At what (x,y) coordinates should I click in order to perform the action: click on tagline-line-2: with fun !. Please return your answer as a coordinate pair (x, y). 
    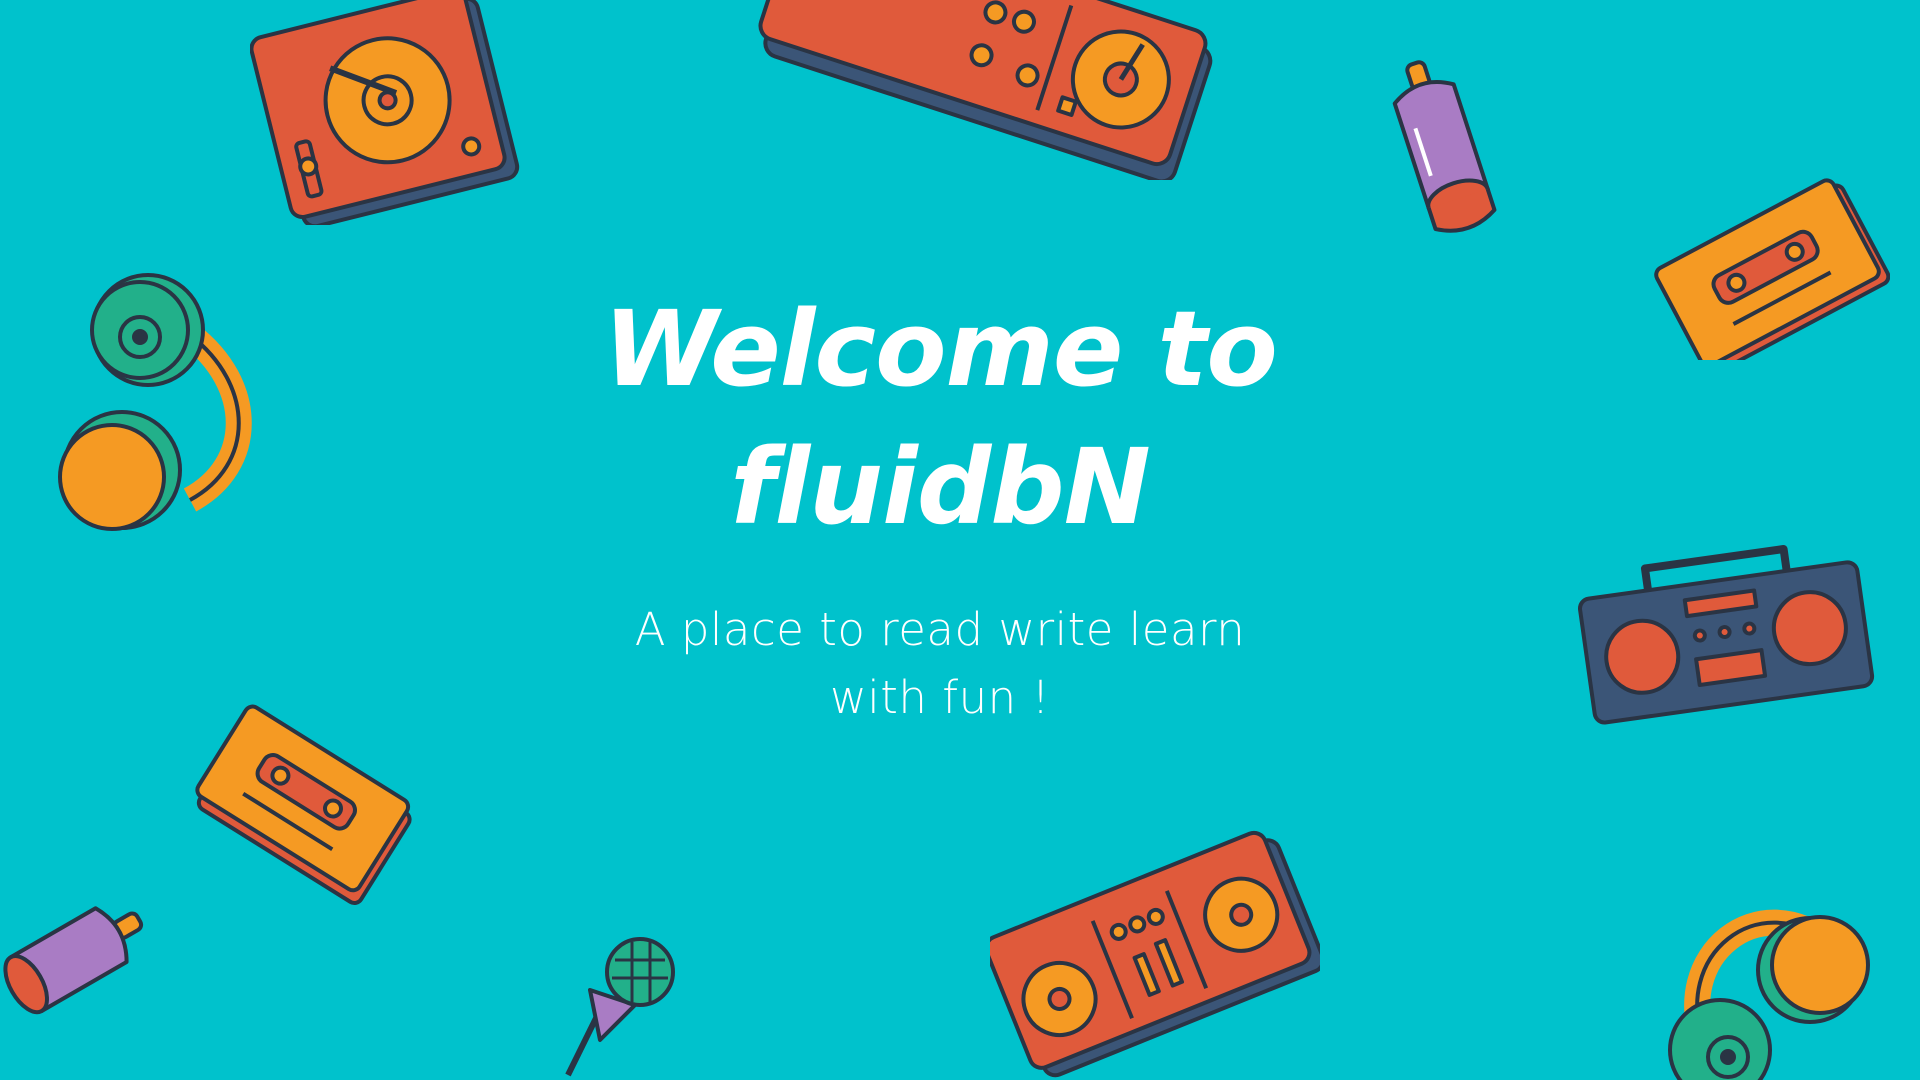
    Looking at the image, I should click on (939, 697).